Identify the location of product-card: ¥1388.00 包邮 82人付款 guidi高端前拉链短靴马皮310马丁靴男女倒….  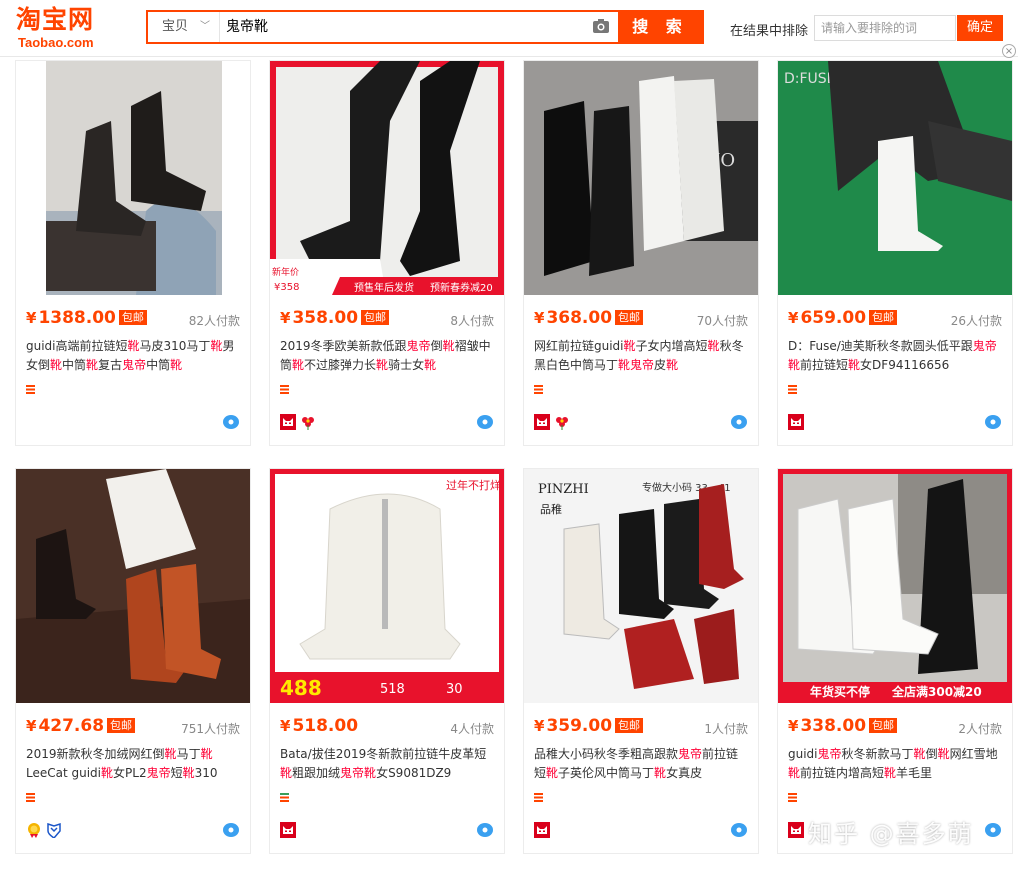
(133, 253).